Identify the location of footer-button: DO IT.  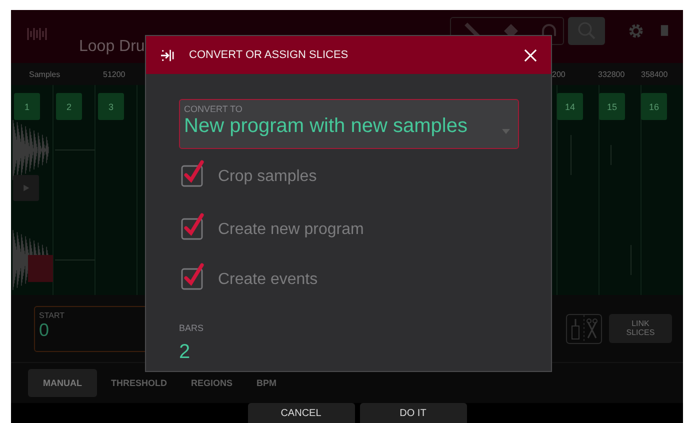
(413, 413).